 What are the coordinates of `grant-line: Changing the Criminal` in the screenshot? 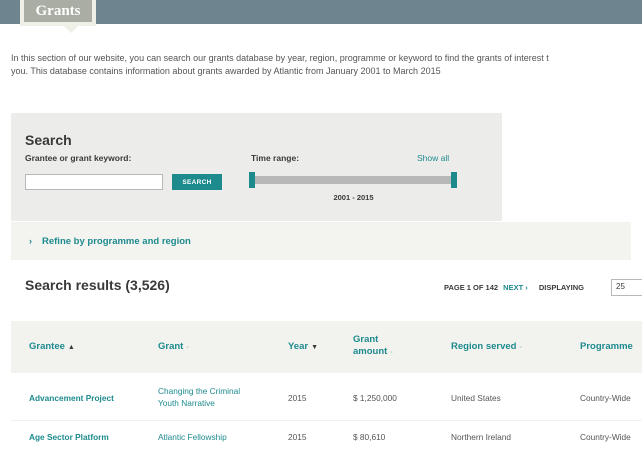 It's located at (199, 391).